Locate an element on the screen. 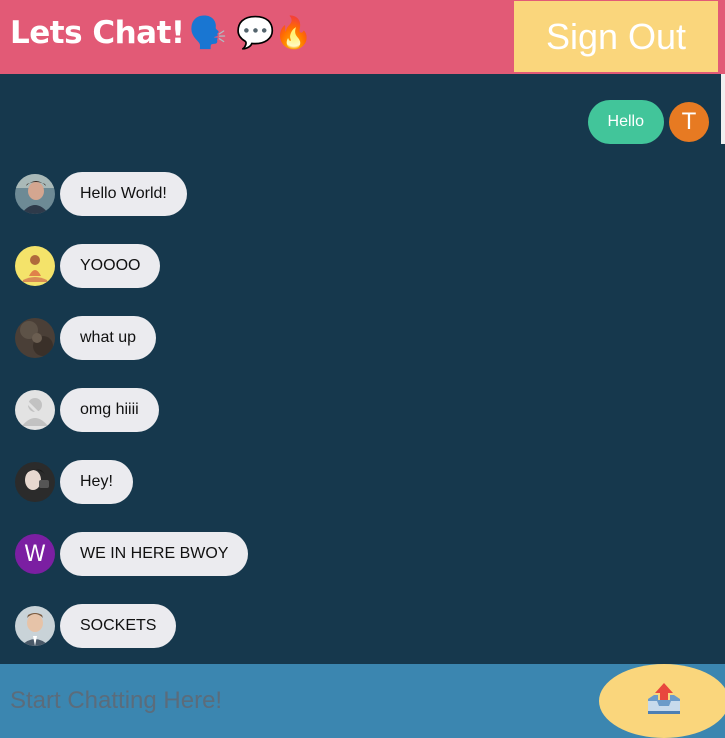 The image size is (725, 738). own-message: Hello T is located at coordinates (648, 122).